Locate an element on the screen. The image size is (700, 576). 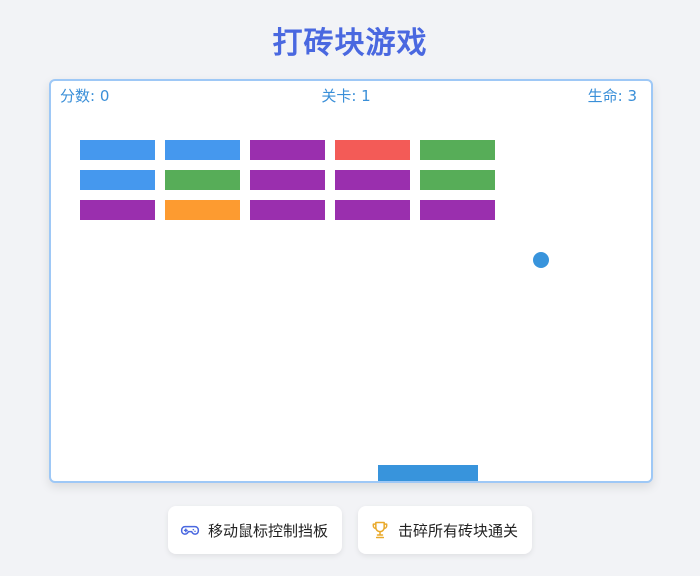
paddle is located at coordinates (428, 473).